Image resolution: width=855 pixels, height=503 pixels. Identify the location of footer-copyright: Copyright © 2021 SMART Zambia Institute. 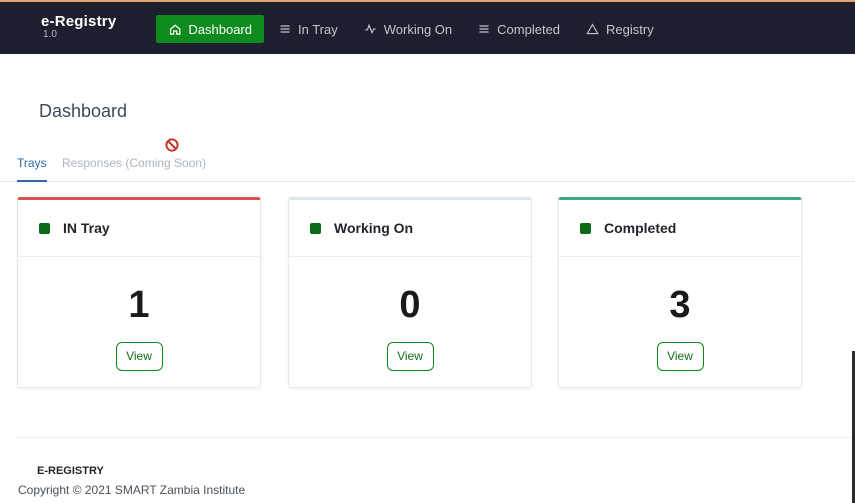
(132, 490).